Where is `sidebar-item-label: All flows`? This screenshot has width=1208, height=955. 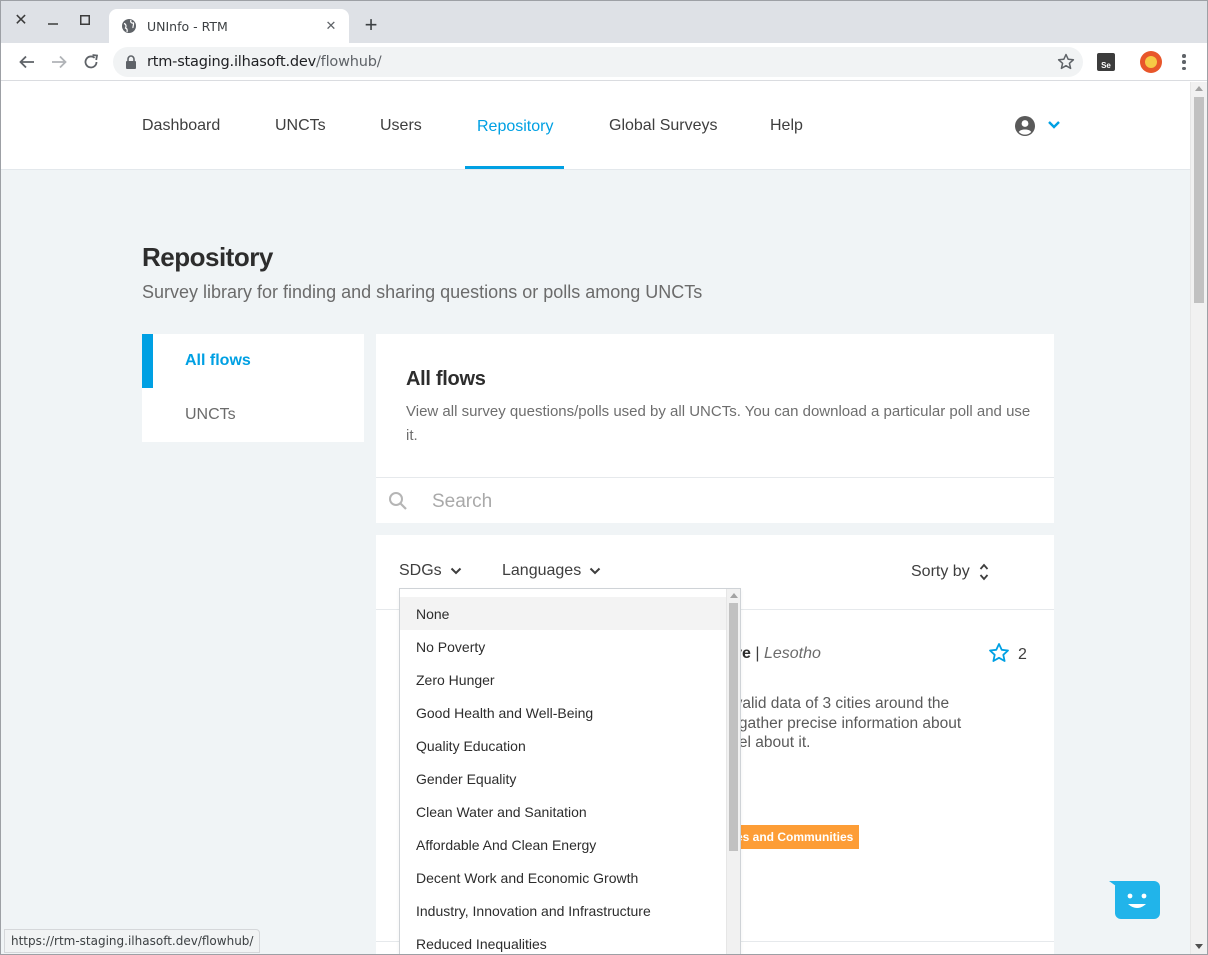 sidebar-item-label: All flows is located at coordinates (218, 360).